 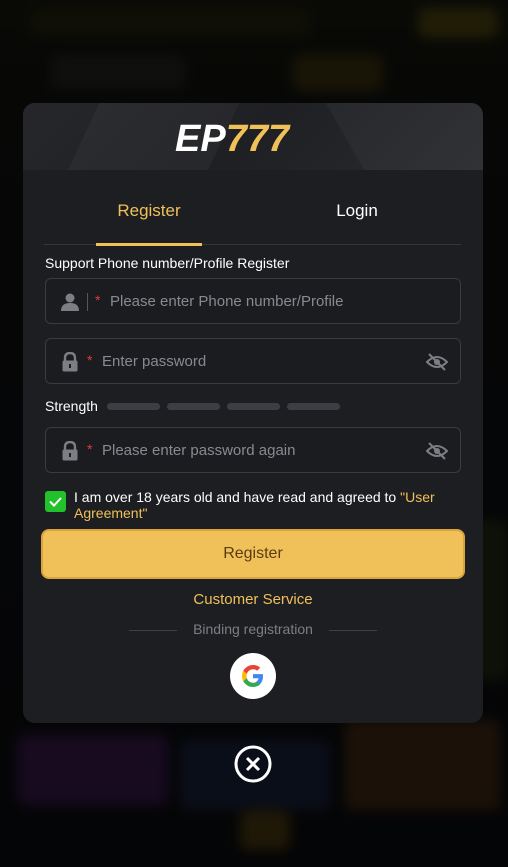 I want to click on register-button: Register, so click(x=253, y=554).